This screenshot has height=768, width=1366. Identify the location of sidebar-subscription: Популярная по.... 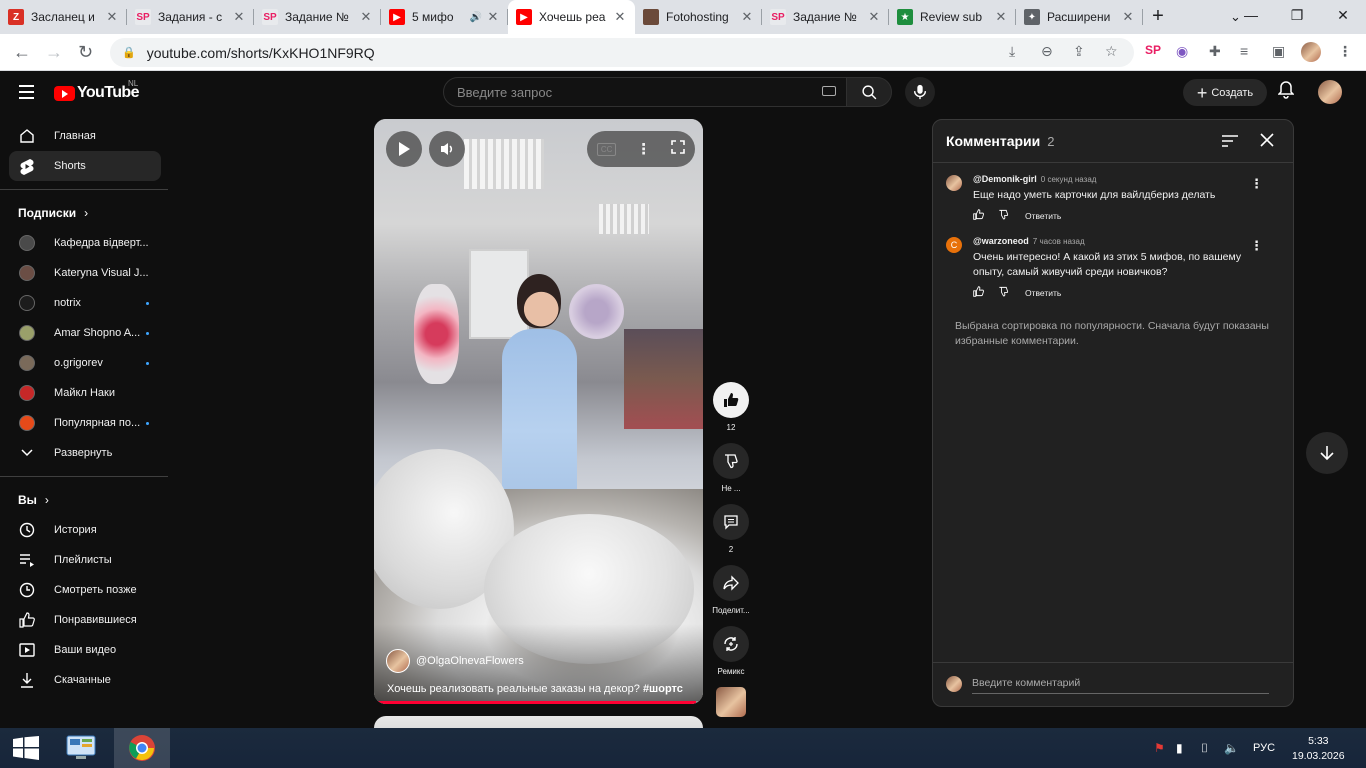
(80, 423).